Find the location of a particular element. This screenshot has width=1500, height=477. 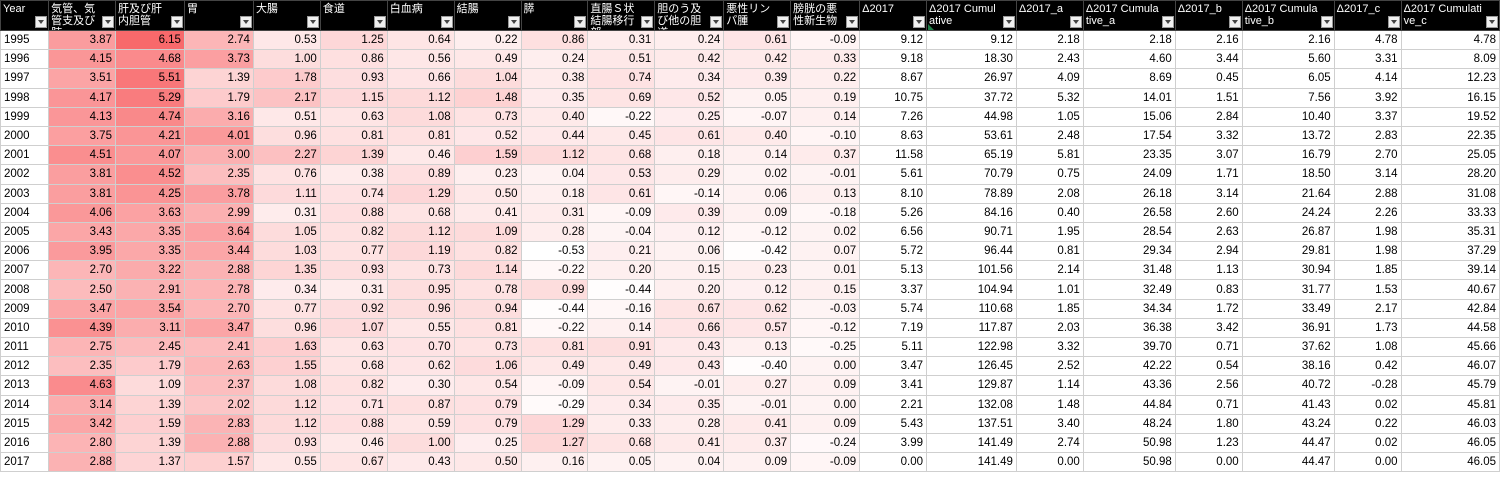

value-cell: 0.96 is located at coordinates (420, 308).